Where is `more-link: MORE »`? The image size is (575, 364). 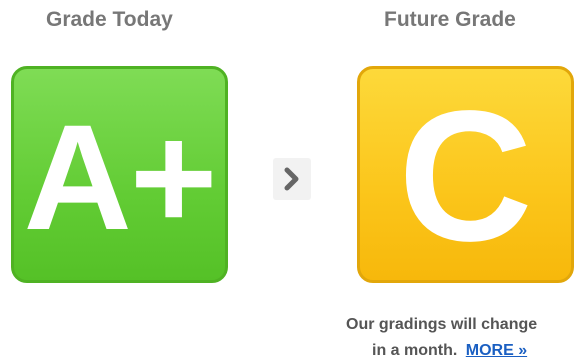 more-link: MORE » is located at coordinates (496, 350).